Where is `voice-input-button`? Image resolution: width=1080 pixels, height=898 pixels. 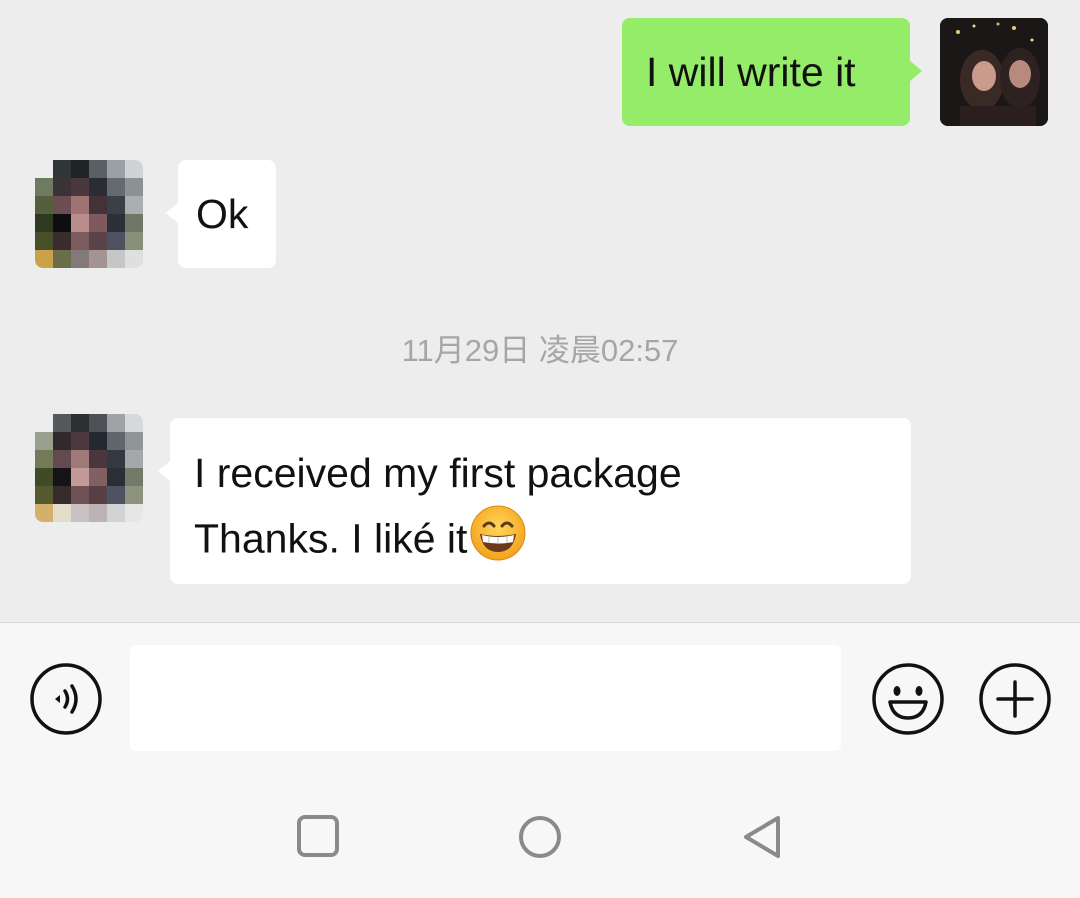 voice-input-button is located at coordinates (66, 701).